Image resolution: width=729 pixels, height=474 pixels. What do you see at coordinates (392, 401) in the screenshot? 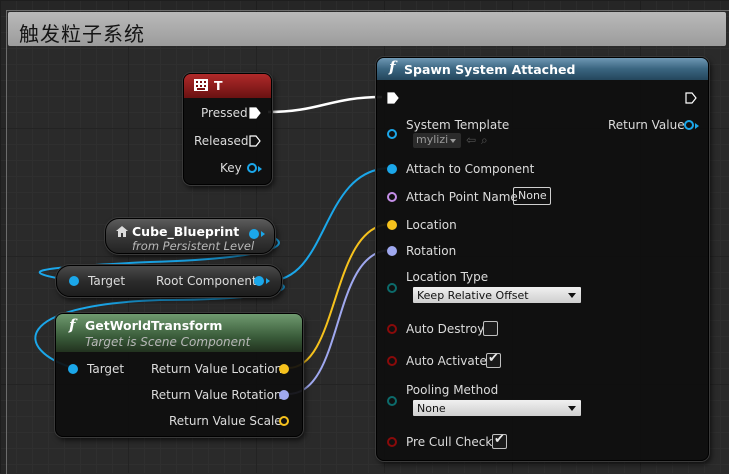
I see `pooling-method-pin` at bounding box center [392, 401].